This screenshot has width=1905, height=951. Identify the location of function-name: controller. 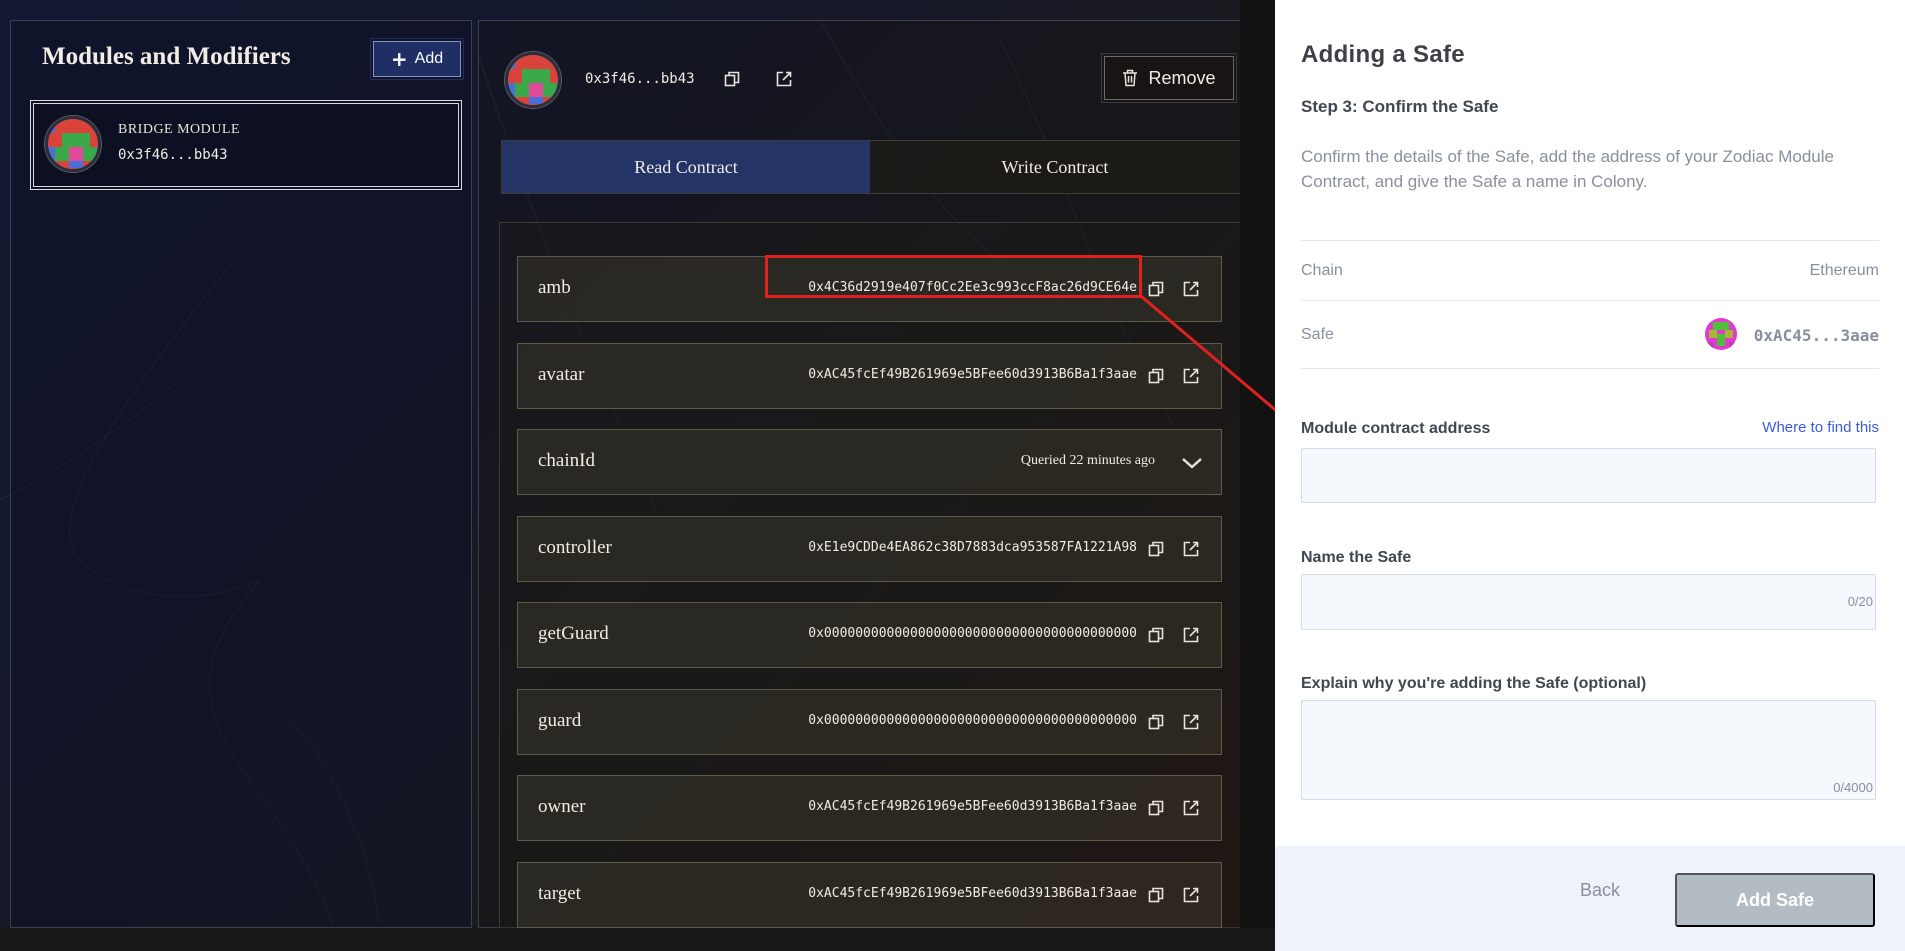
(575, 547).